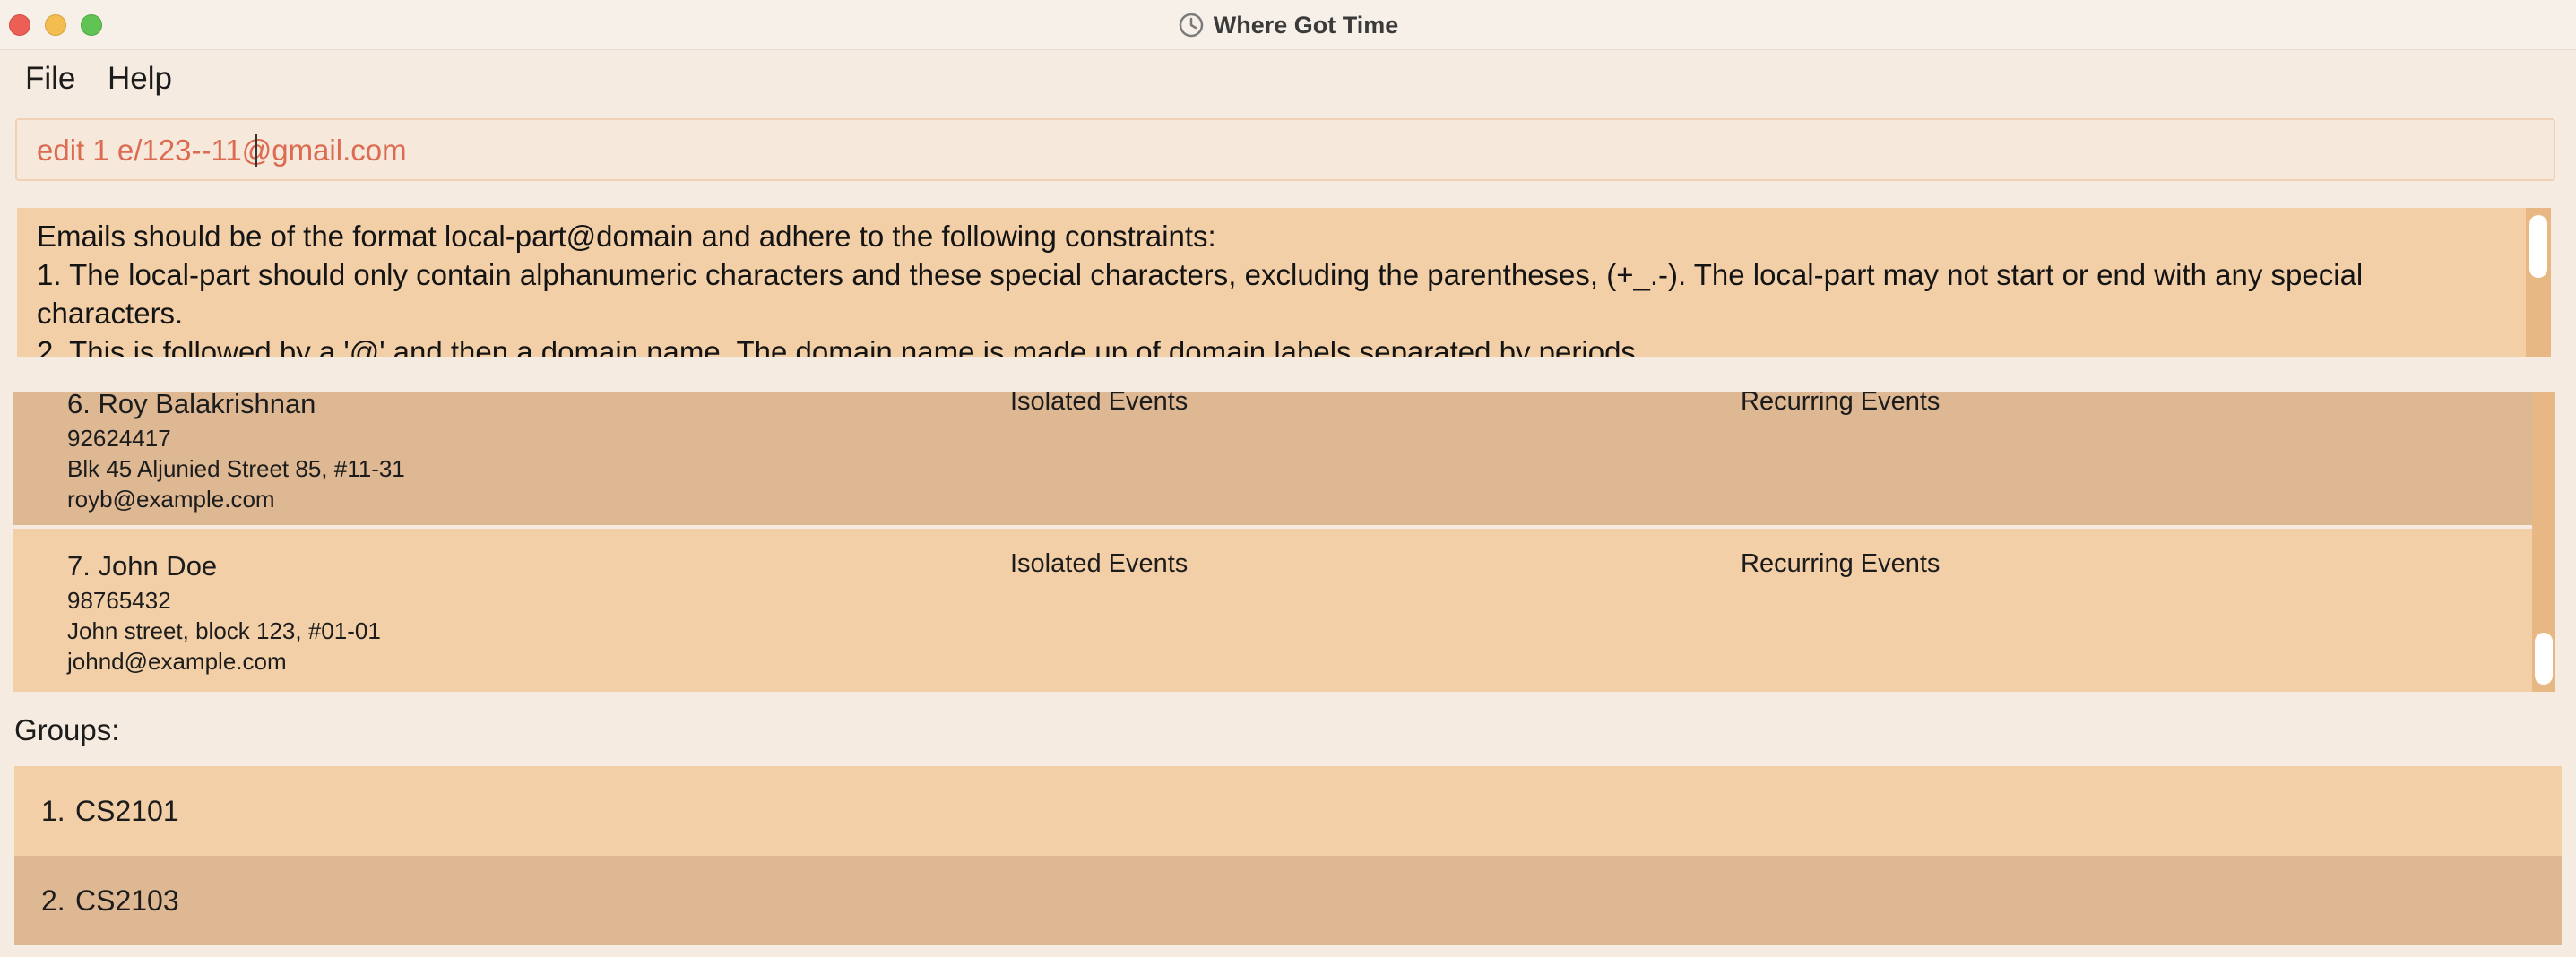 The width and height of the screenshot is (2576, 957). I want to click on group-name: CS2101, so click(127, 811).